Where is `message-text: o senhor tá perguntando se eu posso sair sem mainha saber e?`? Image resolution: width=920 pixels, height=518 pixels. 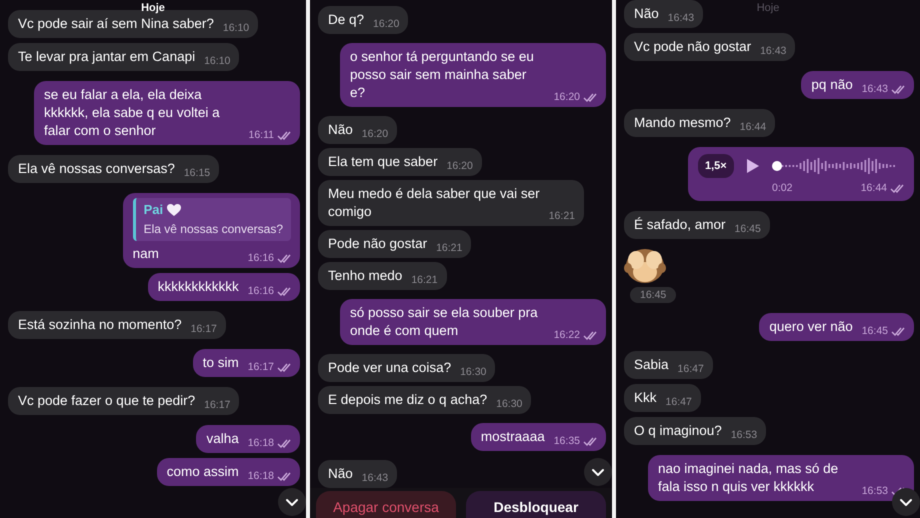 message-text: o senhor tá perguntando se eu posso sair sem mainha saber e? is located at coordinates (442, 75).